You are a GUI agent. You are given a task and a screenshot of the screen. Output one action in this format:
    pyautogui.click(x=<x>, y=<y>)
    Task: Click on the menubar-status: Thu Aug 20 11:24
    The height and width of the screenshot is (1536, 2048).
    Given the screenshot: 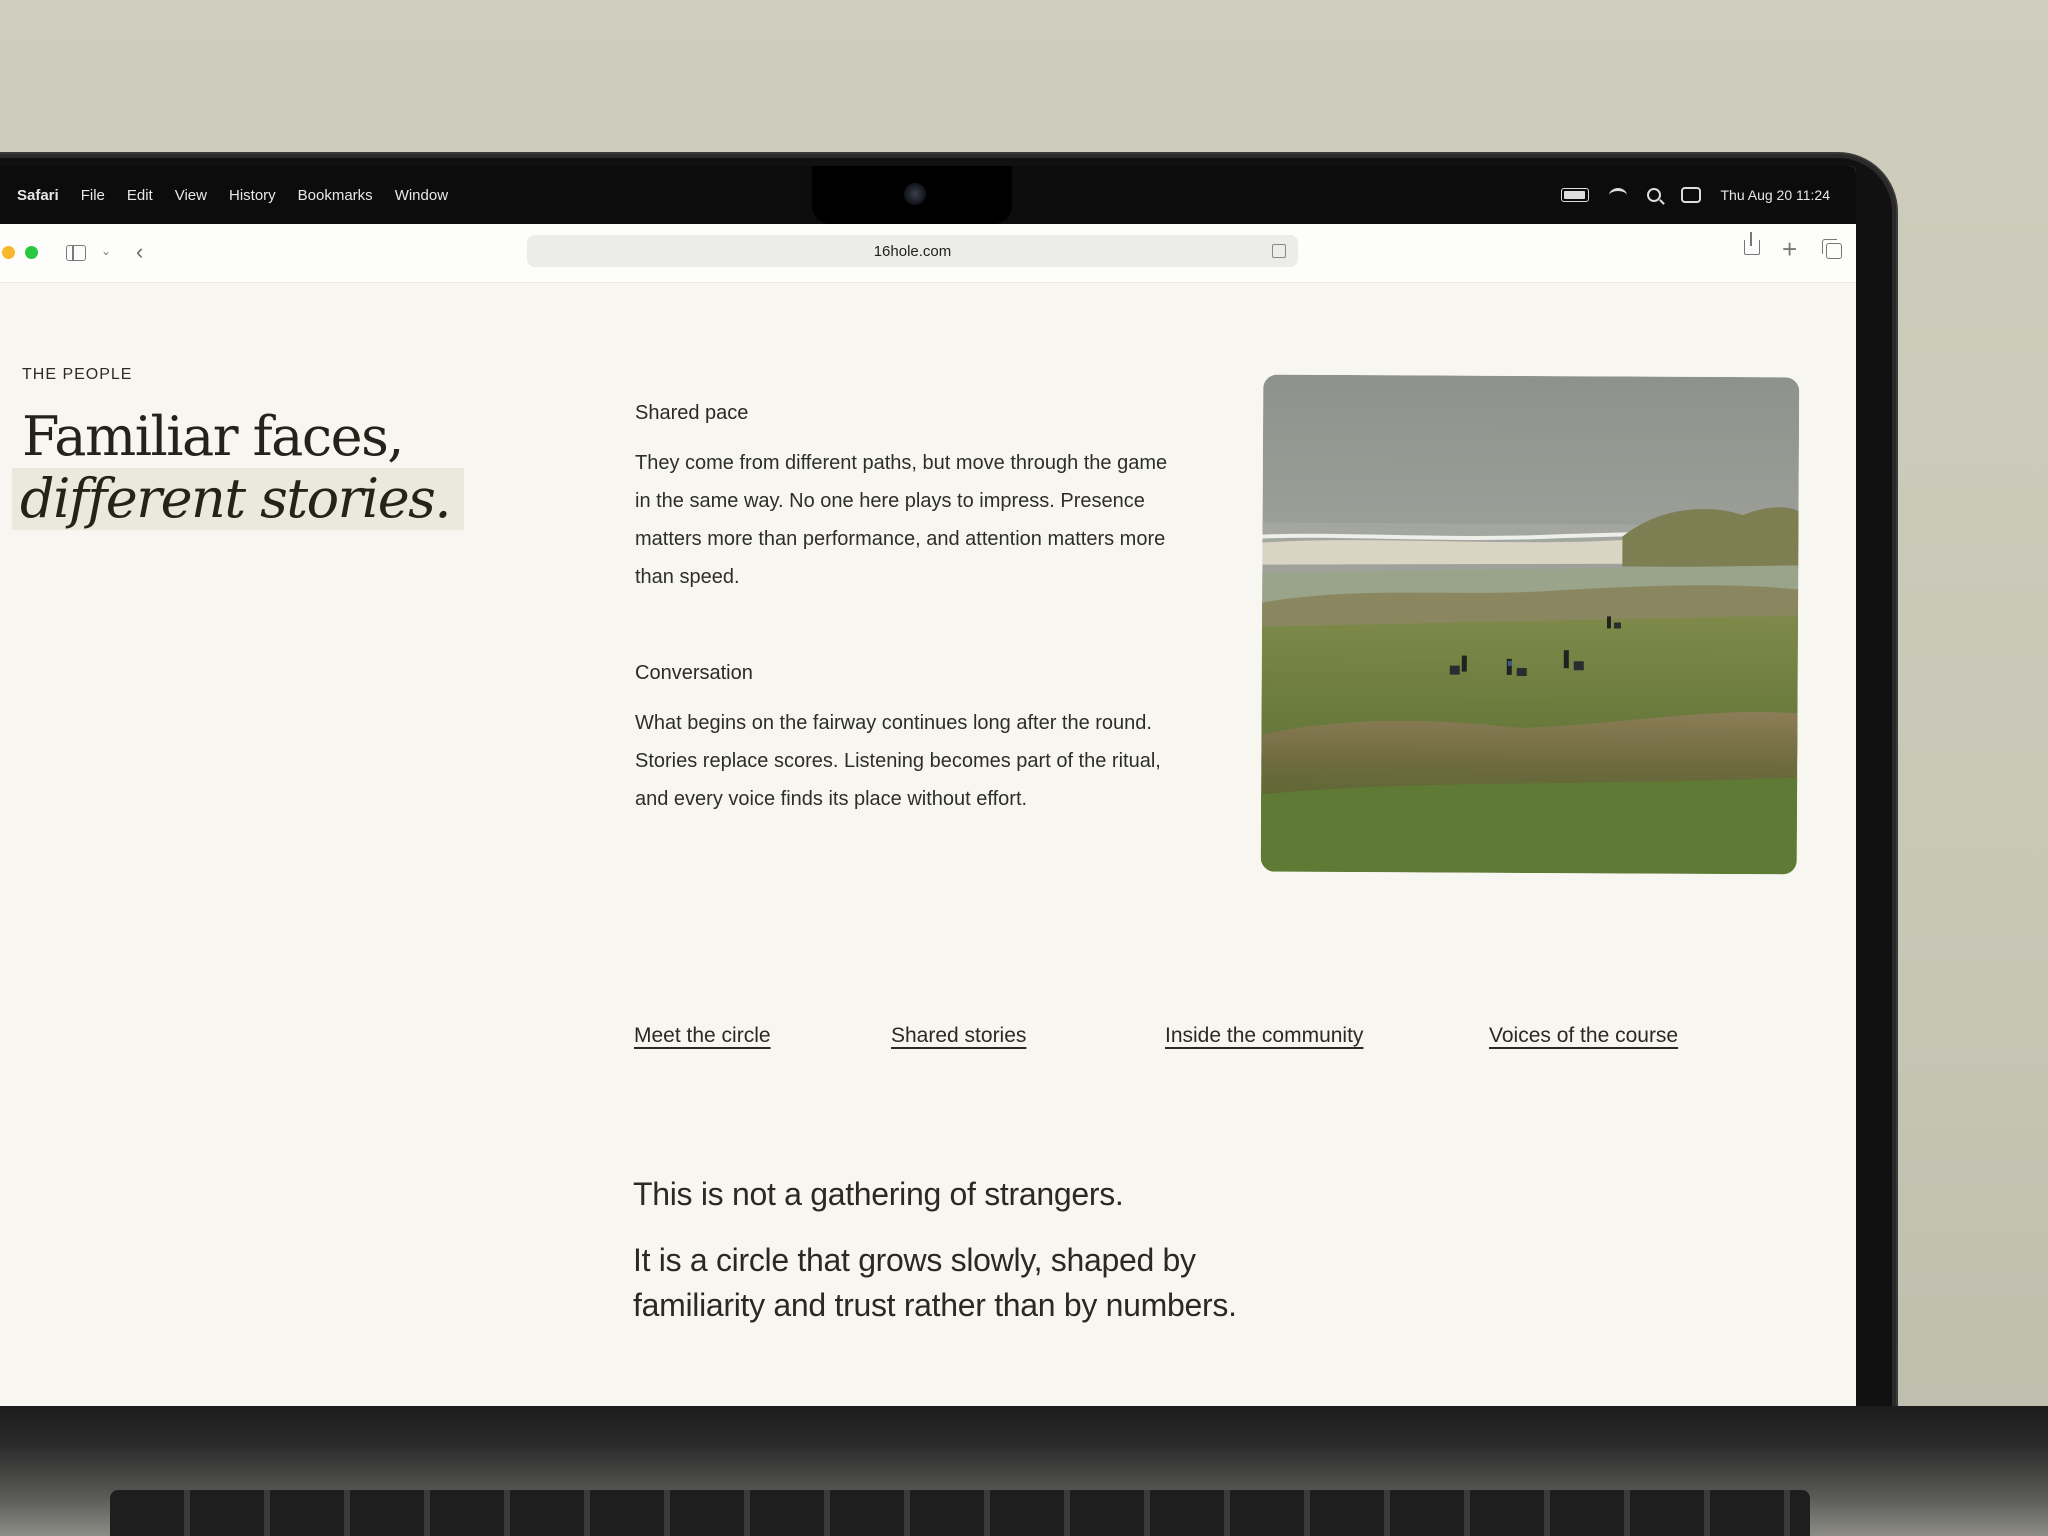 What is the action you would take?
    pyautogui.click(x=1695, y=195)
    